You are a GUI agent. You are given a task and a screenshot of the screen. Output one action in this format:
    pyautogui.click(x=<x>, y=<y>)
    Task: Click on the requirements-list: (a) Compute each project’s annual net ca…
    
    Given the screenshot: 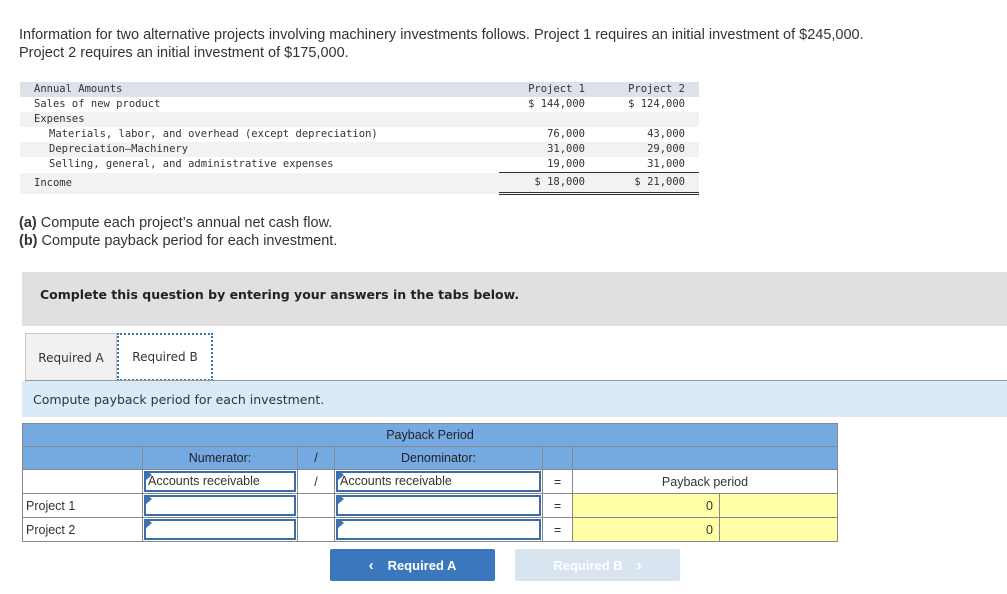 What is the action you would take?
    pyautogui.click(x=178, y=232)
    